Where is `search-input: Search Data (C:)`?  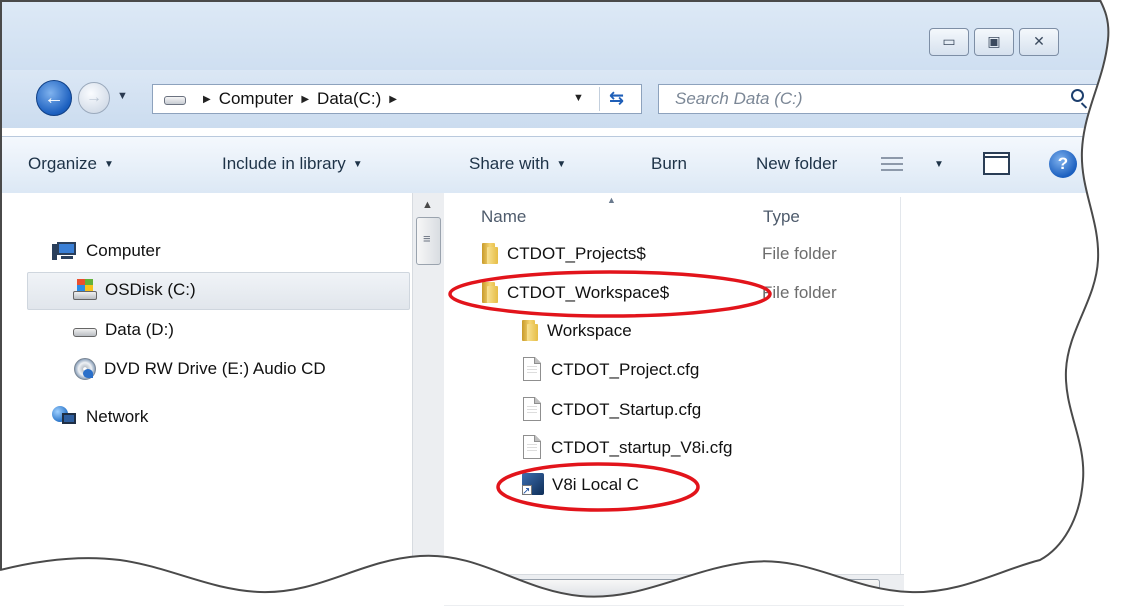 search-input: Search Data (C:) is located at coordinates (881, 99).